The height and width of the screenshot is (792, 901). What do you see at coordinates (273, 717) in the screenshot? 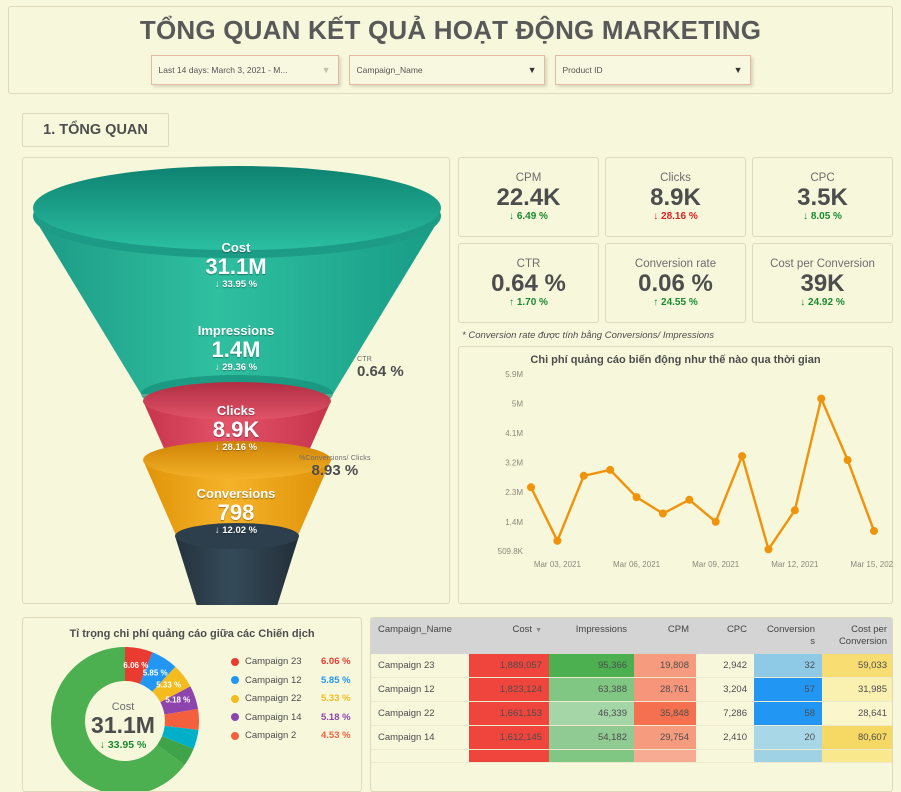
I see `legend-label: Campaign 14` at bounding box center [273, 717].